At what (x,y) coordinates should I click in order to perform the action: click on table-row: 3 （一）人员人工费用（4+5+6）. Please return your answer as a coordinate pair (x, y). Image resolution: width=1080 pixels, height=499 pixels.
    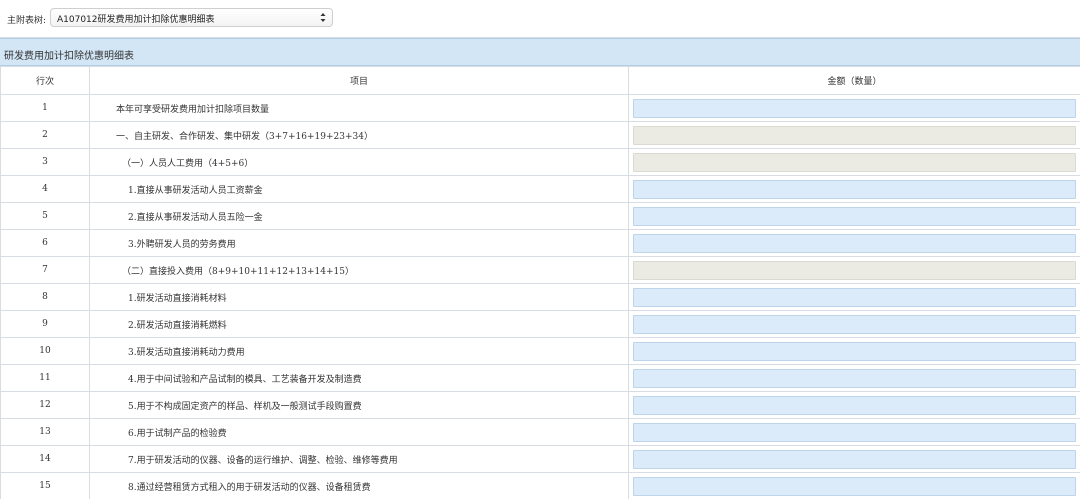
    Looking at the image, I should click on (540, 162).